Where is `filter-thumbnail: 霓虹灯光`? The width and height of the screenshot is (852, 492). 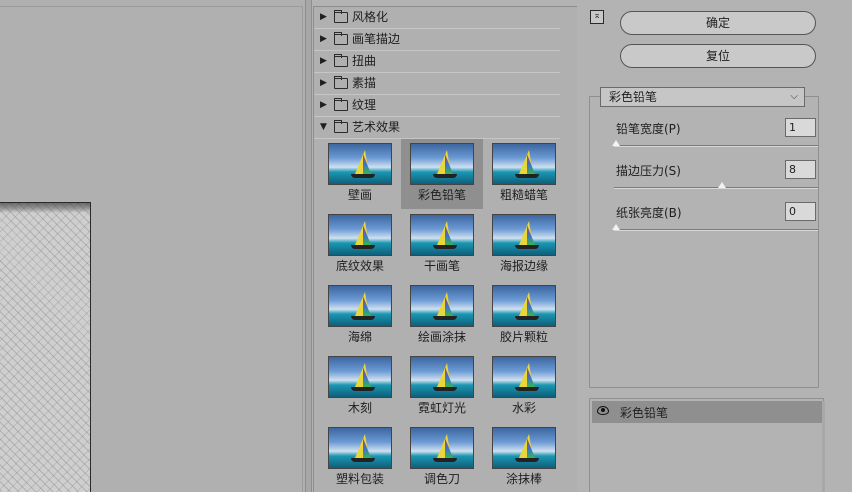
filter-thumbnail: 霓虹灯光 is located at coordinates (442, 387).